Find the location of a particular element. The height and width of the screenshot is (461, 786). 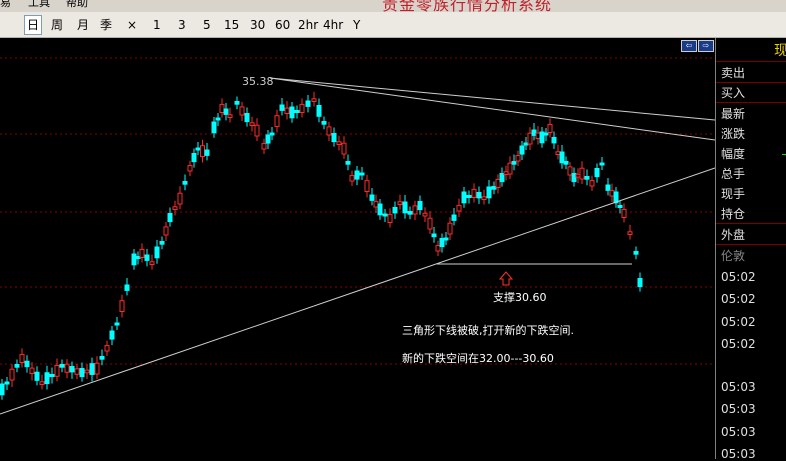

annotation-line-2: 新的下跌空间在32.00---30.60 is located at coordinates (478, 358).